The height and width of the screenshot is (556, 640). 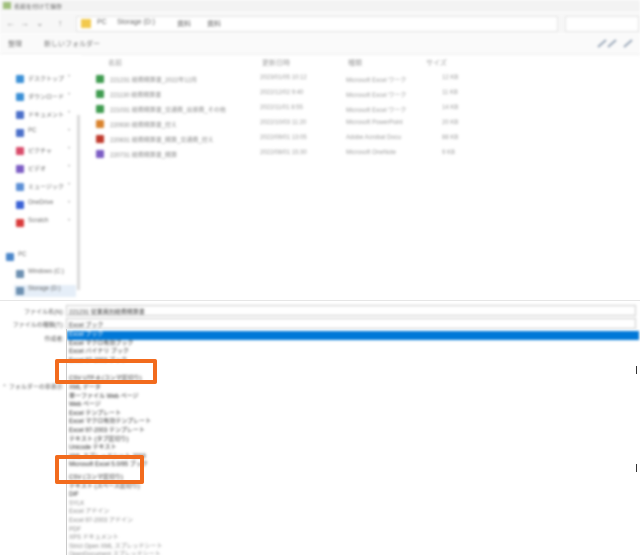 What do you see at coordinates (353, 465) in the screenshot?
I see `filetype-option: Microsoft Excel 5.0/95 ブック` at bounding box center [353, 465].